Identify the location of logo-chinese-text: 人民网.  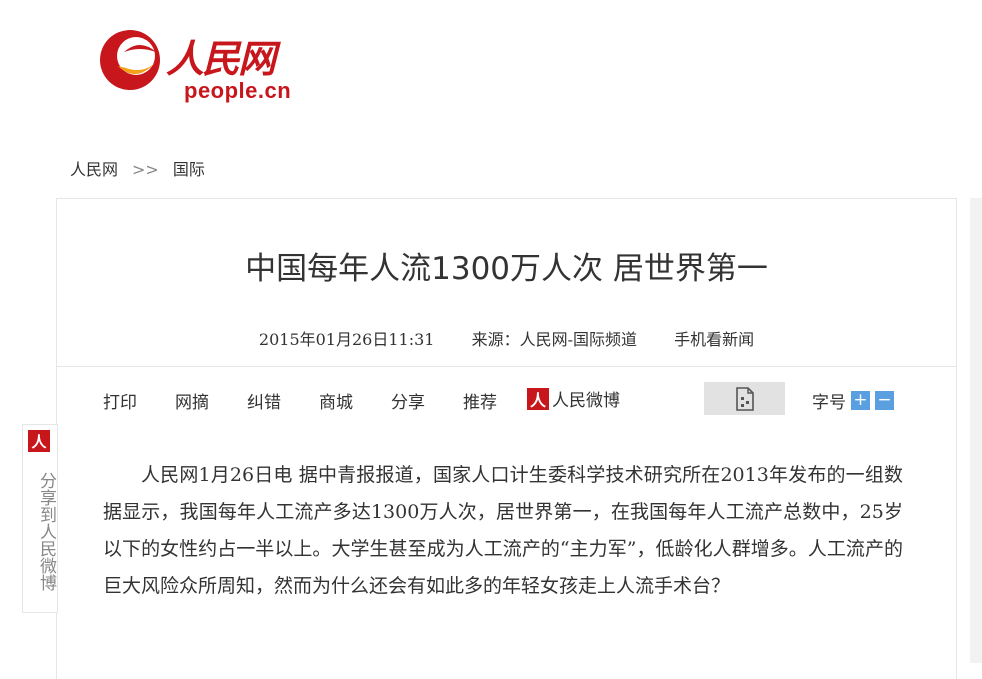
(221, 58).